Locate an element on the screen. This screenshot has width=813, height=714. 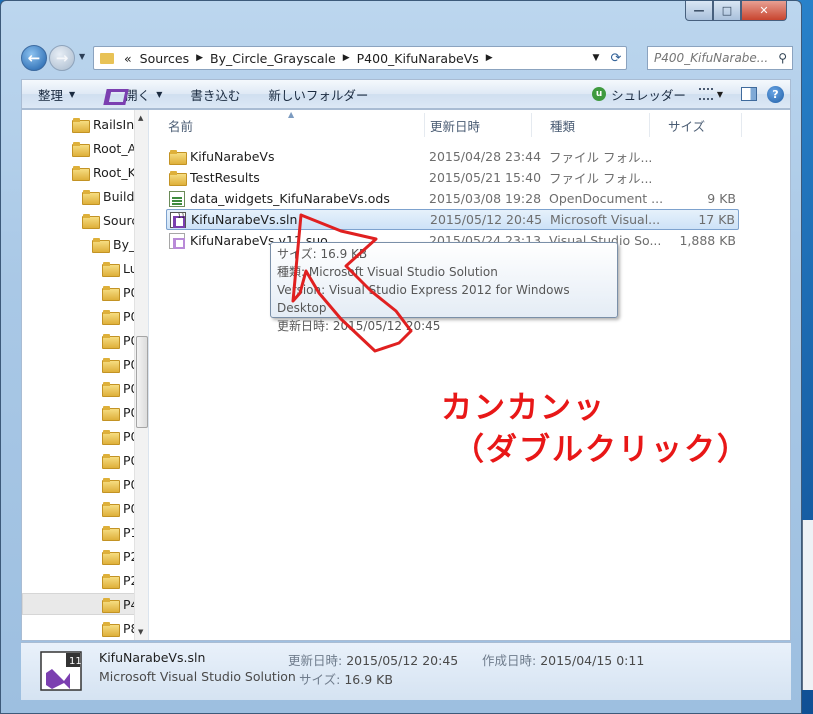
details-modified-label: 更新日時: is located at coordinates (315, 660).